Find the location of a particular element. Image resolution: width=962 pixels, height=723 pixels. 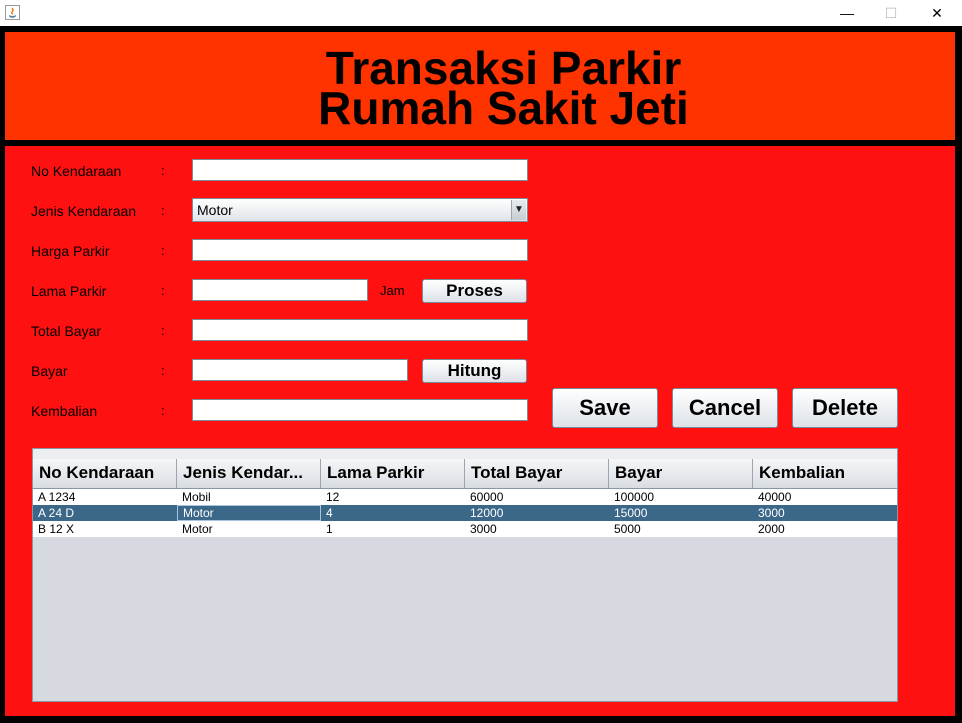

label-bayar: Bayar is located at coordinates (49, 371).